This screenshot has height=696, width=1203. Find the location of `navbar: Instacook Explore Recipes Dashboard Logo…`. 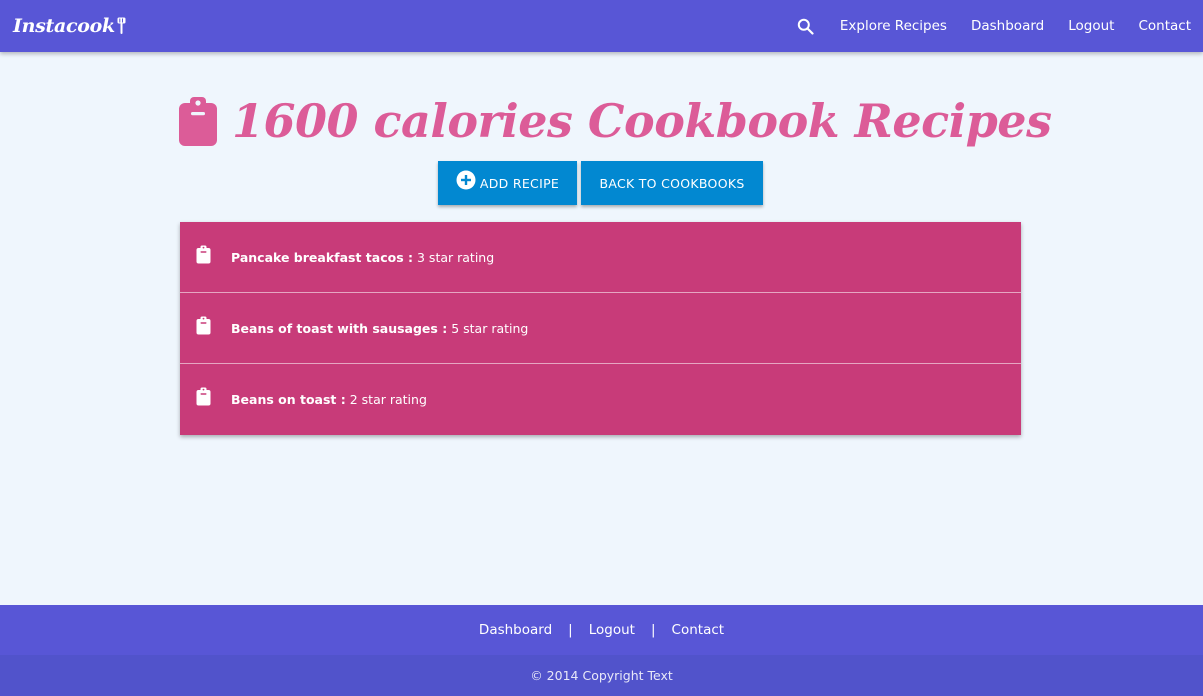

navbar: Instacook Explore Recipes Dashboard Logo… is located at coordinates (601, 26).